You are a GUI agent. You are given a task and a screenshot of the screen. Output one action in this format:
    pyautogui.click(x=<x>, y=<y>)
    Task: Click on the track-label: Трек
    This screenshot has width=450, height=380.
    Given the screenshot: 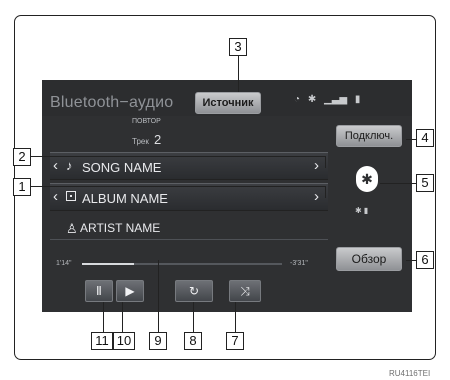 What is the action you would take?
    pyautogui.click(x=140, y=141)
    